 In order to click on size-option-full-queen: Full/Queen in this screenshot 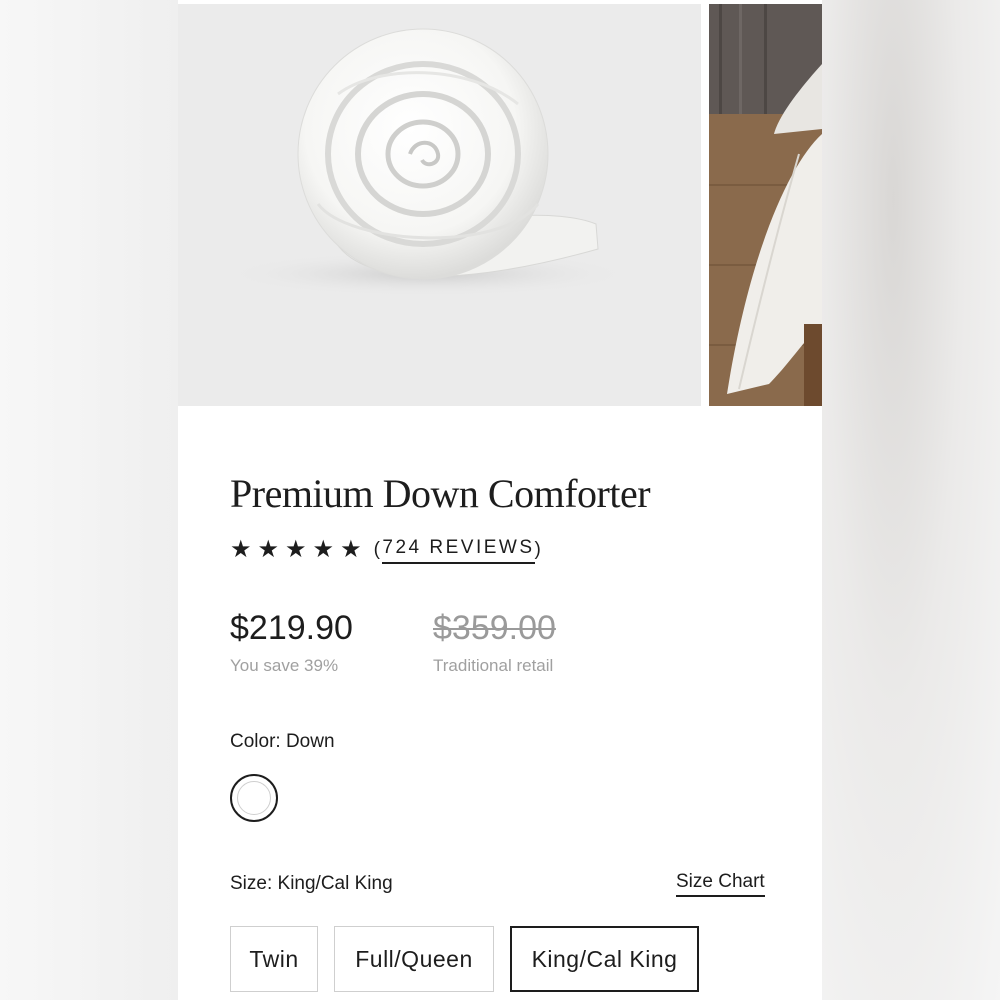, I will do `click(414, 959)`.